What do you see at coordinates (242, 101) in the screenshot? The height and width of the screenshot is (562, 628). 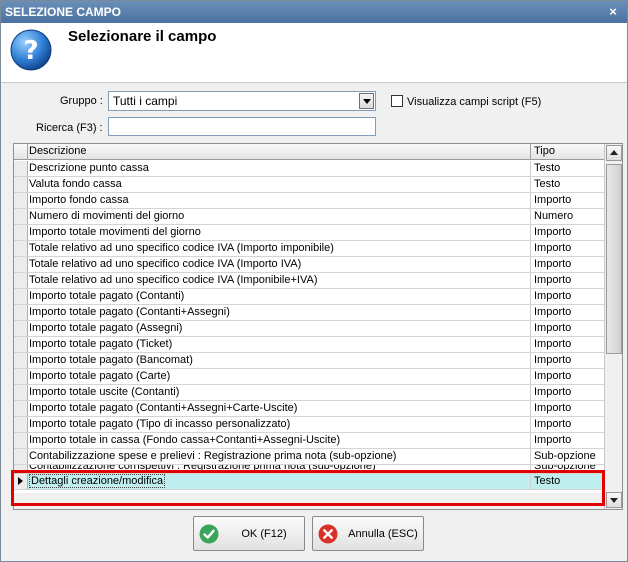 I see `gruppo-select: Tutti i campi` at bounding box center [242, 101].